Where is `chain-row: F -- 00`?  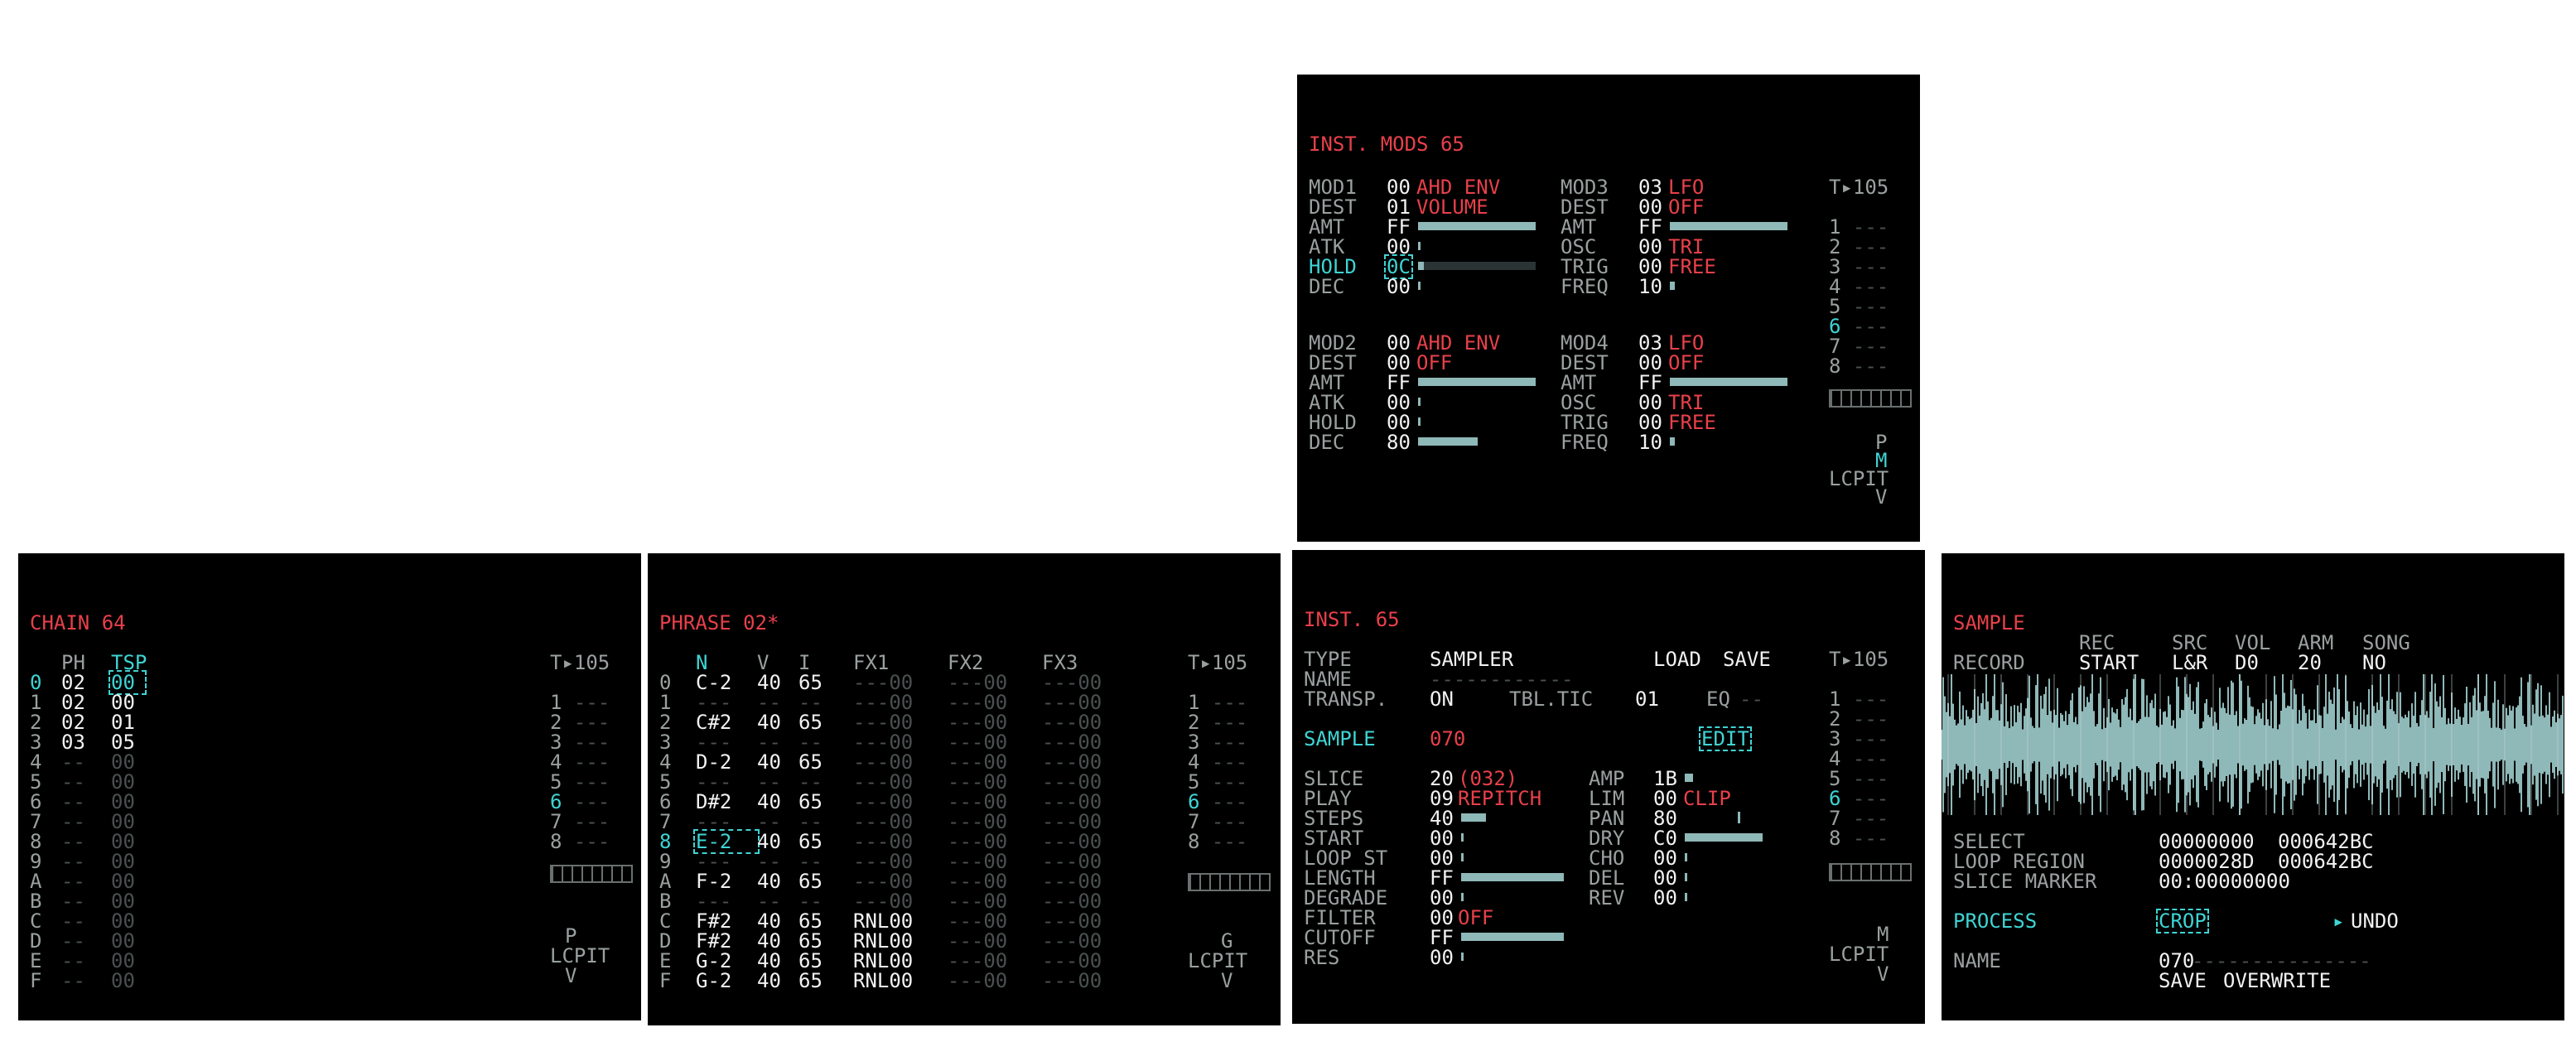 chain-row: F -- 00 is located at coordinates (87, 981).